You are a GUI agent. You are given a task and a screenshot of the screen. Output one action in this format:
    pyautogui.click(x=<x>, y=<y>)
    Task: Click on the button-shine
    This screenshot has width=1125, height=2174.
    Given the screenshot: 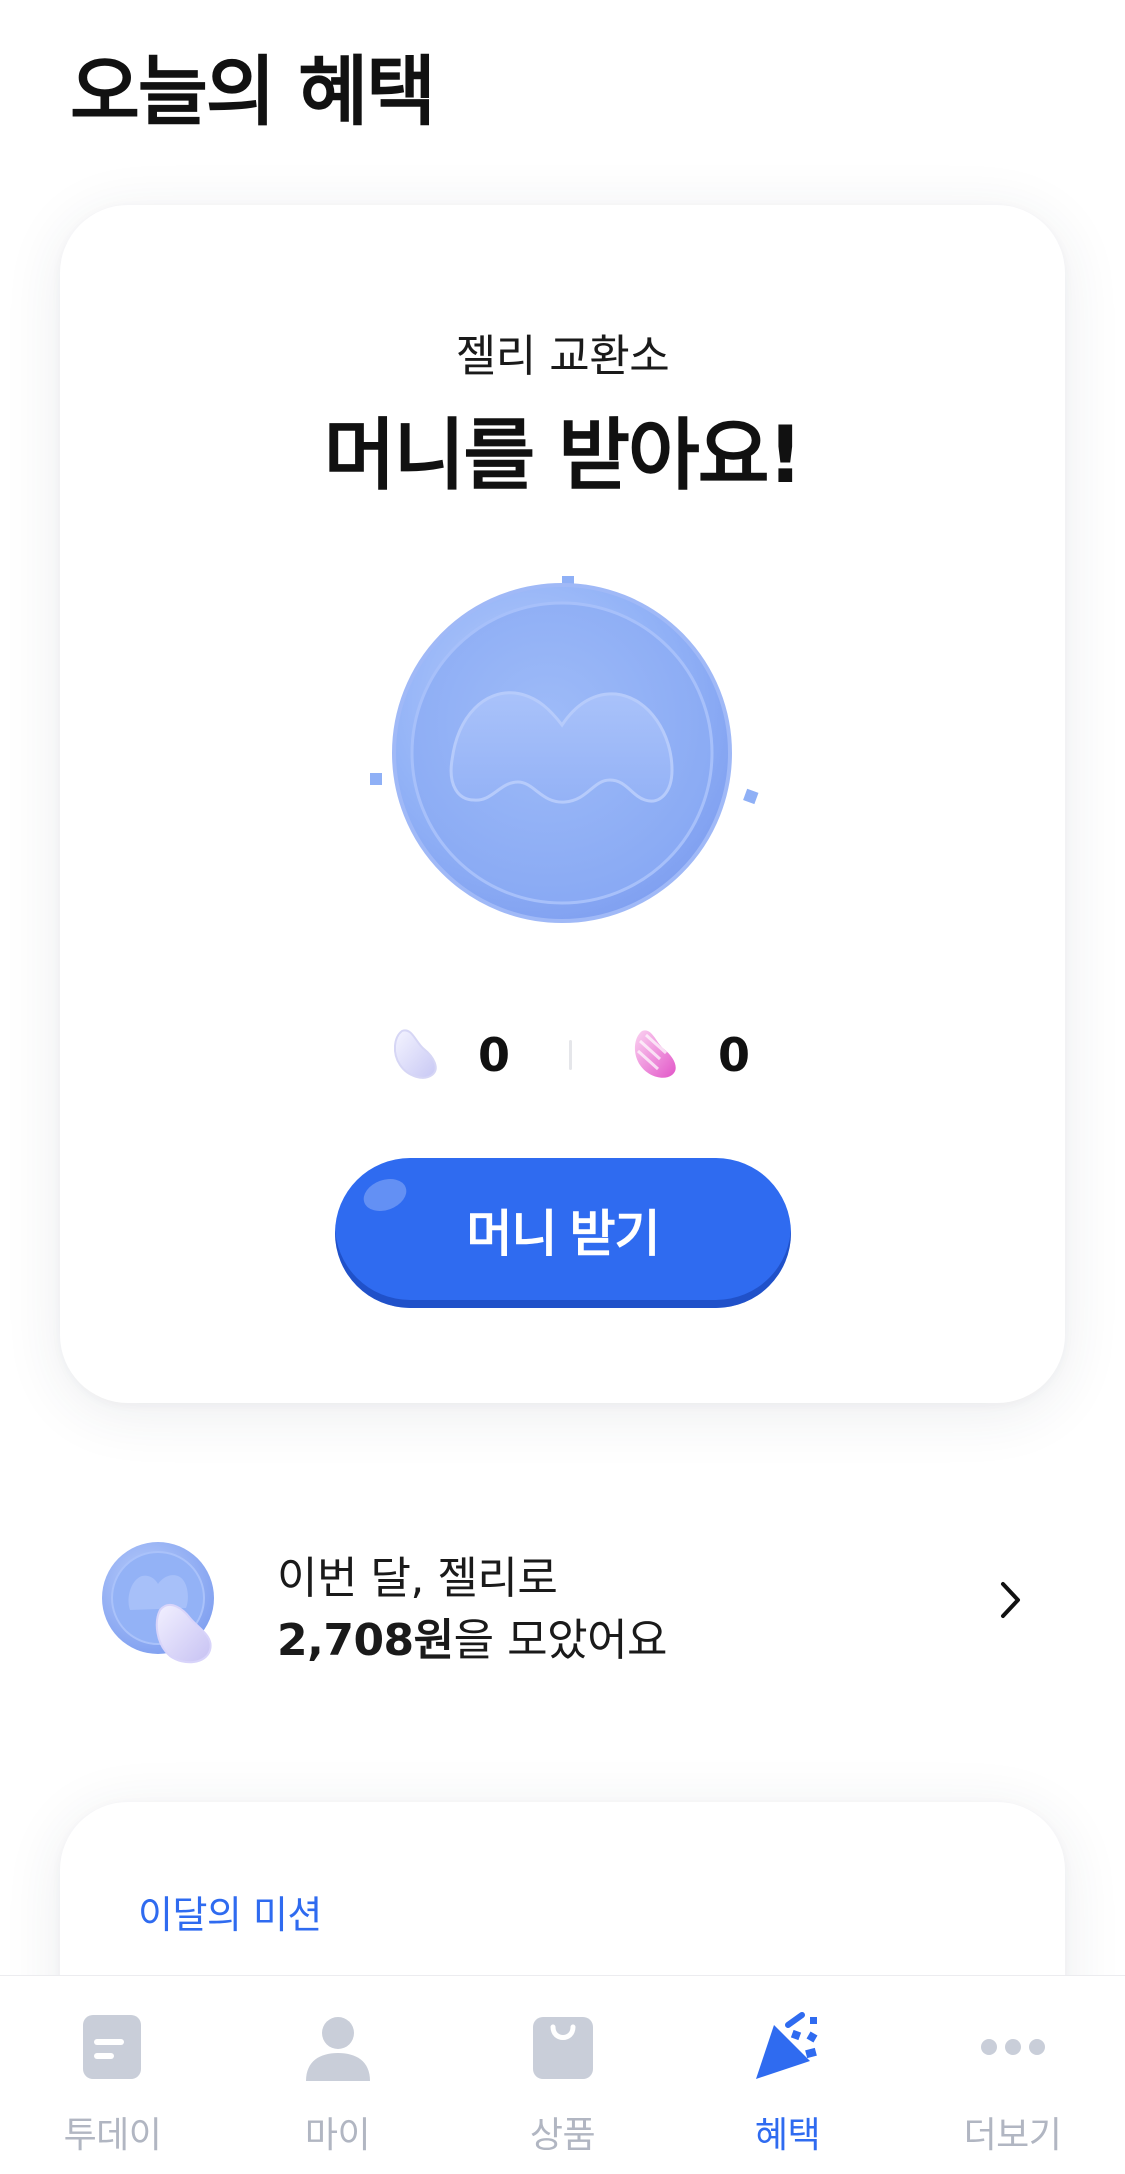 What is the action you would take?
    pyautogui.click(x=385, y=1195)
    